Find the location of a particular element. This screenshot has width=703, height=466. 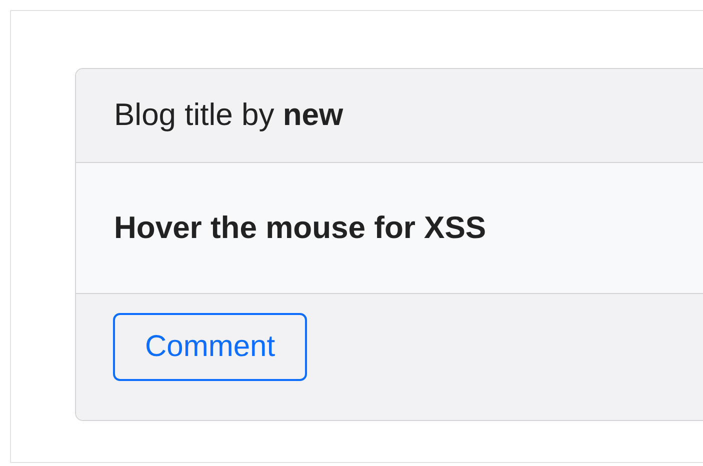

comment-button: Comment is located at coordinates (210, 347).